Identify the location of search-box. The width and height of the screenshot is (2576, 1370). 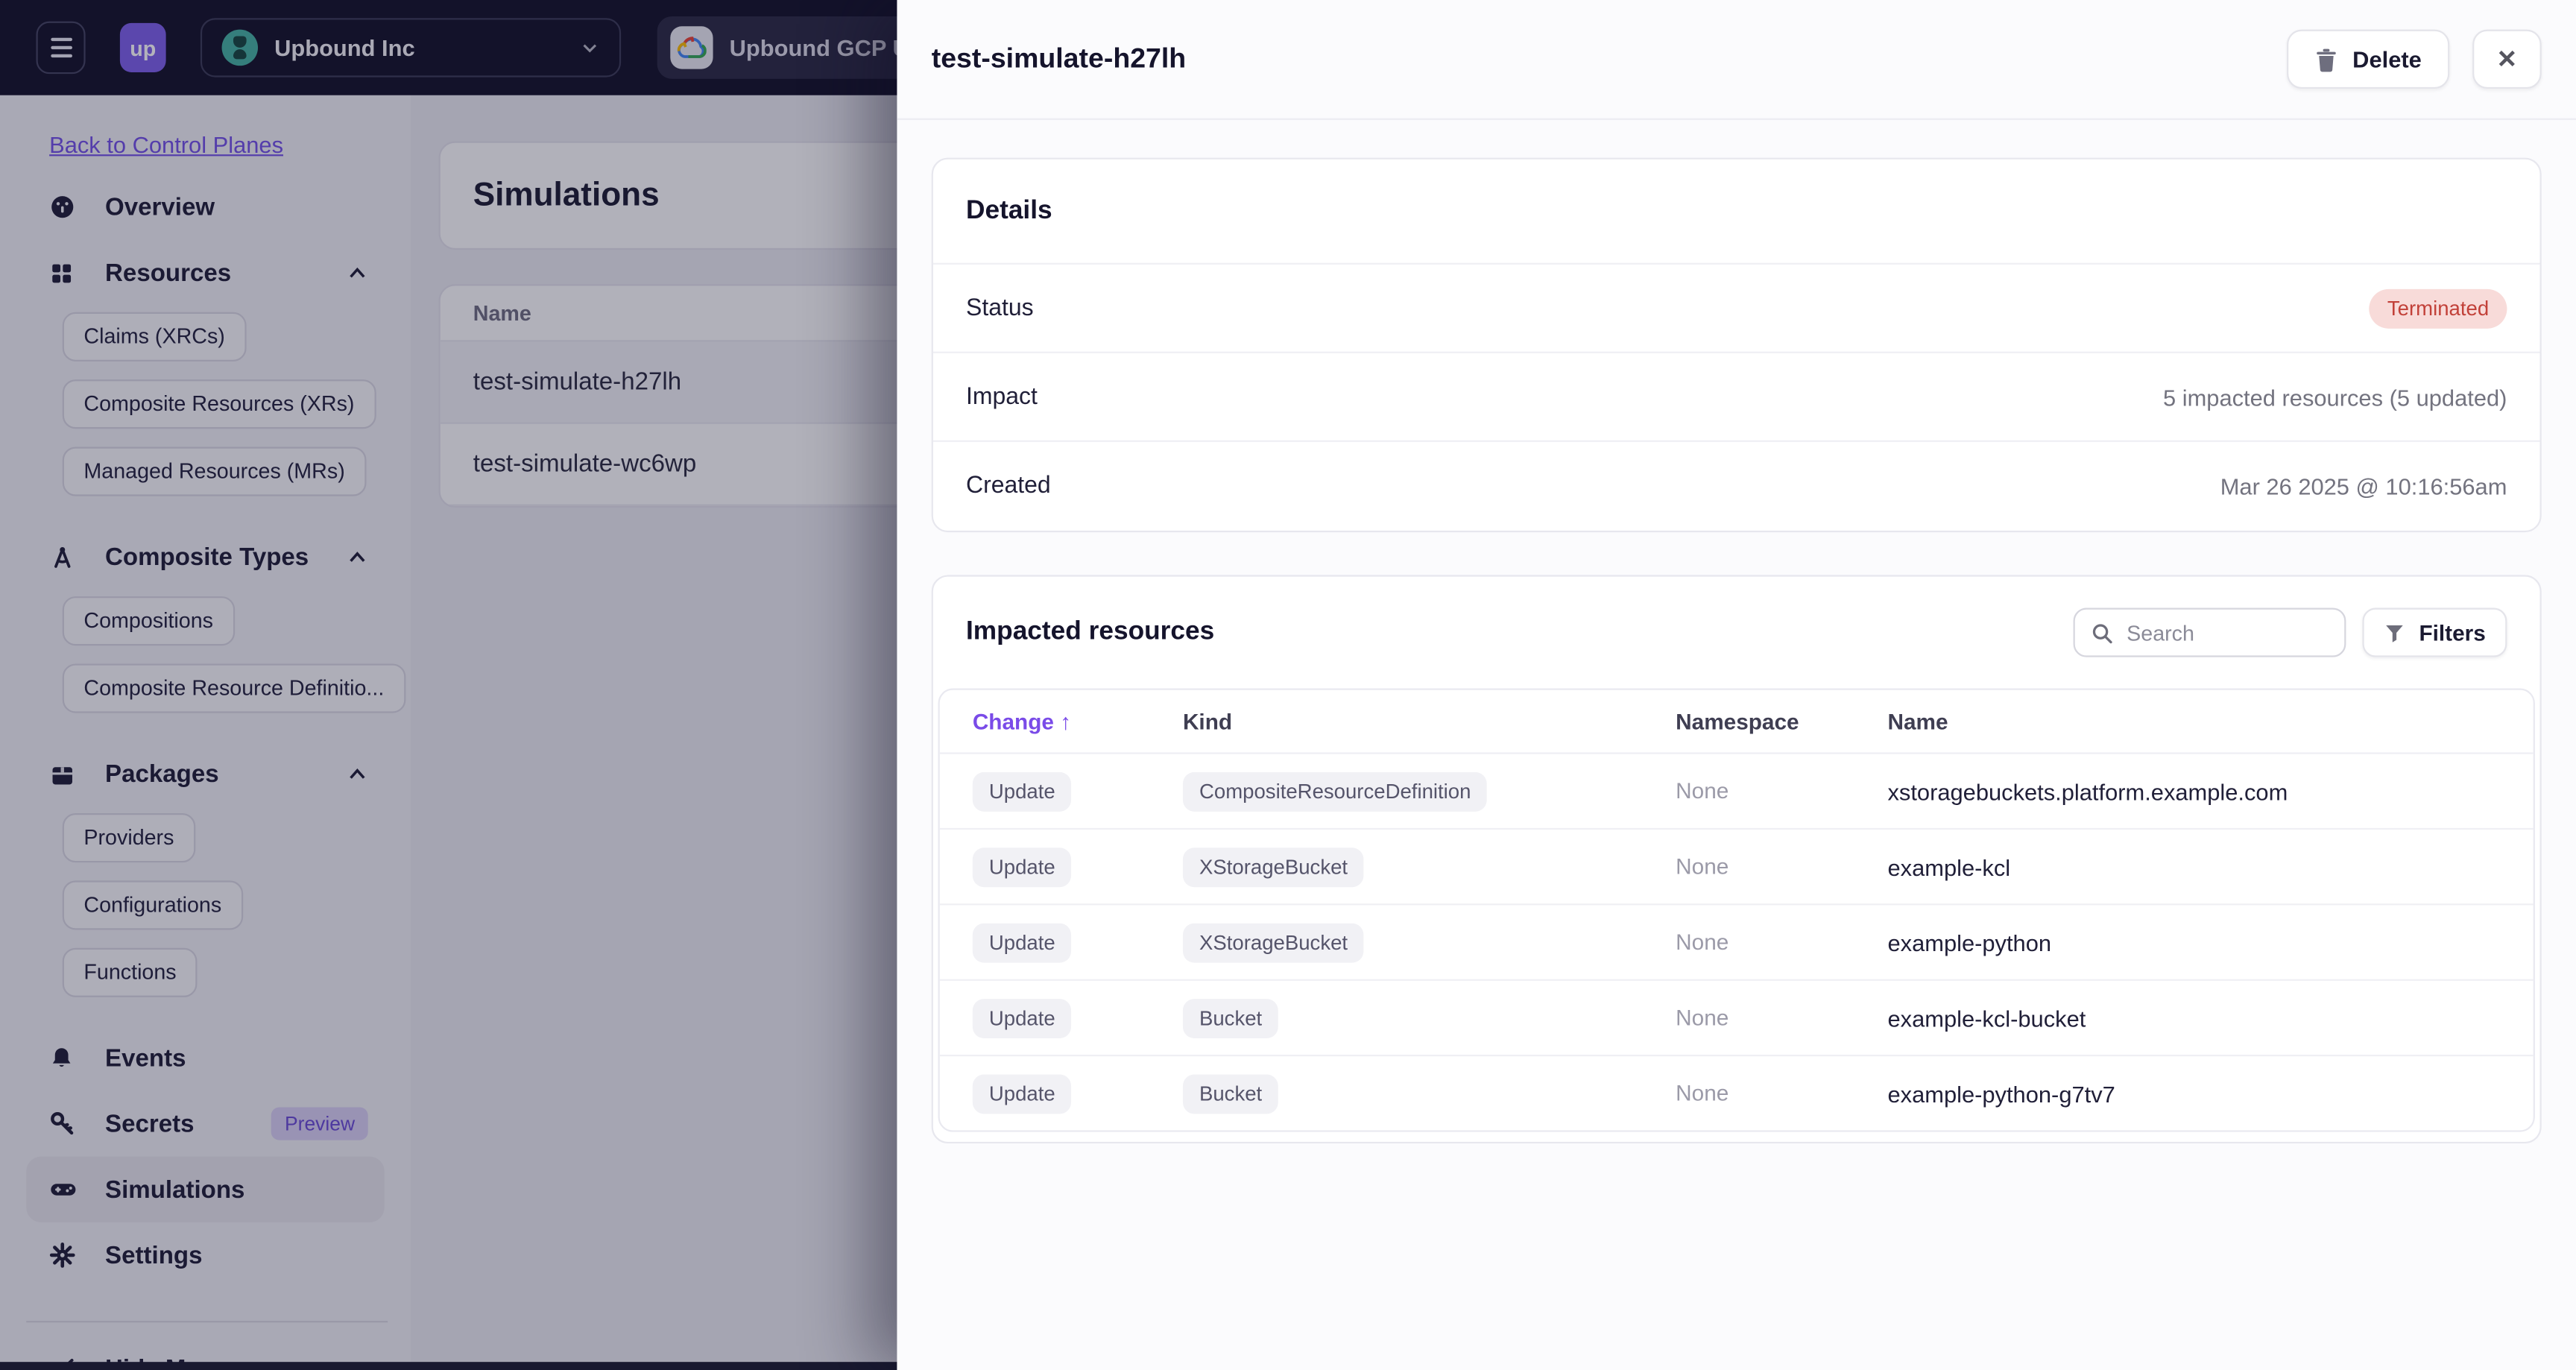
(2210, 632).